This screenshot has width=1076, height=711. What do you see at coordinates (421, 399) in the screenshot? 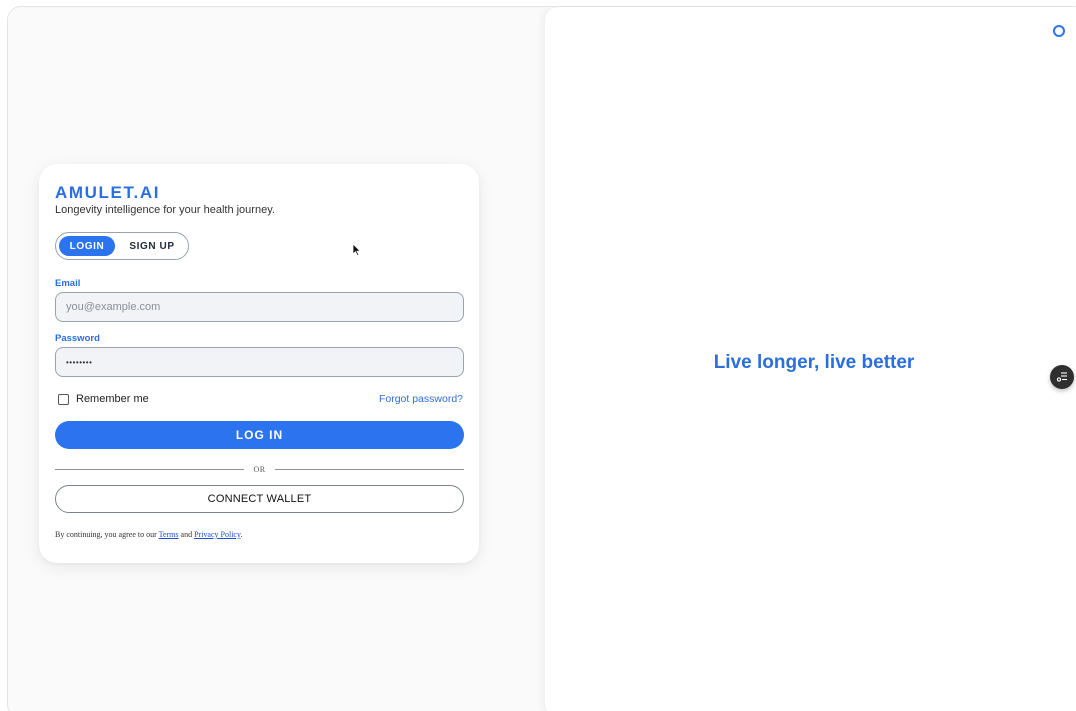
I see `forgot-password-link: Forgot password?` at bounding box center [421, 399].